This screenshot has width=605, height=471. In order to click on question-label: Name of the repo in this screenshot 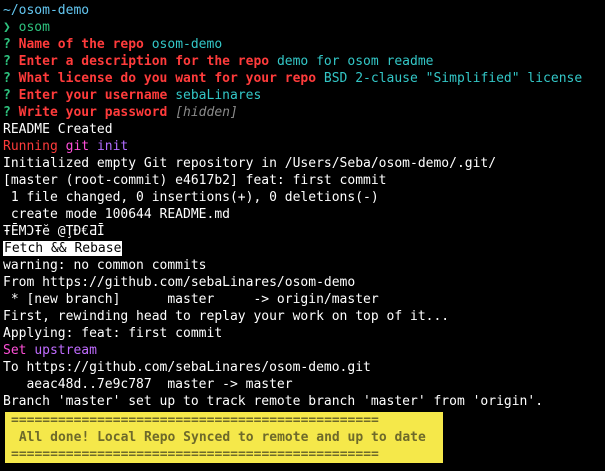, I will do `click(81, 44)`.